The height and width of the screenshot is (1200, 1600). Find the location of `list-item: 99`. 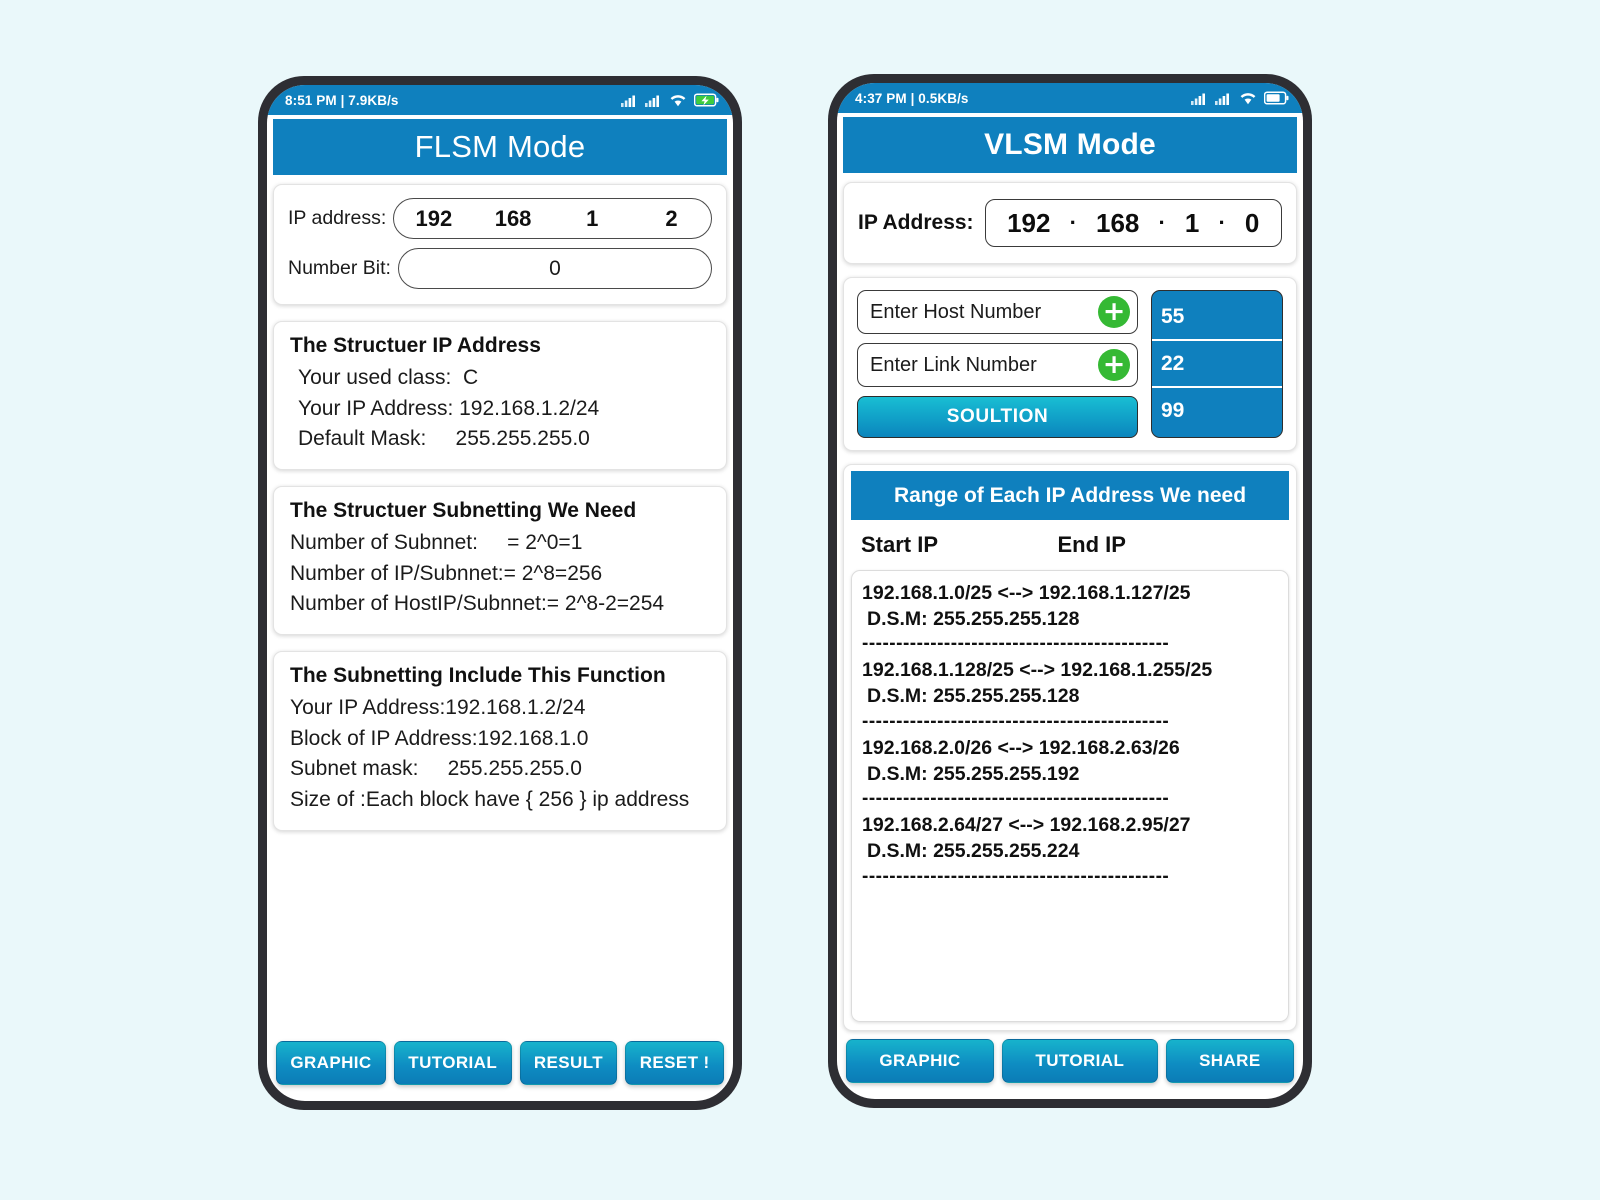

list-item: 99 is located at coordinates (1217, 410).